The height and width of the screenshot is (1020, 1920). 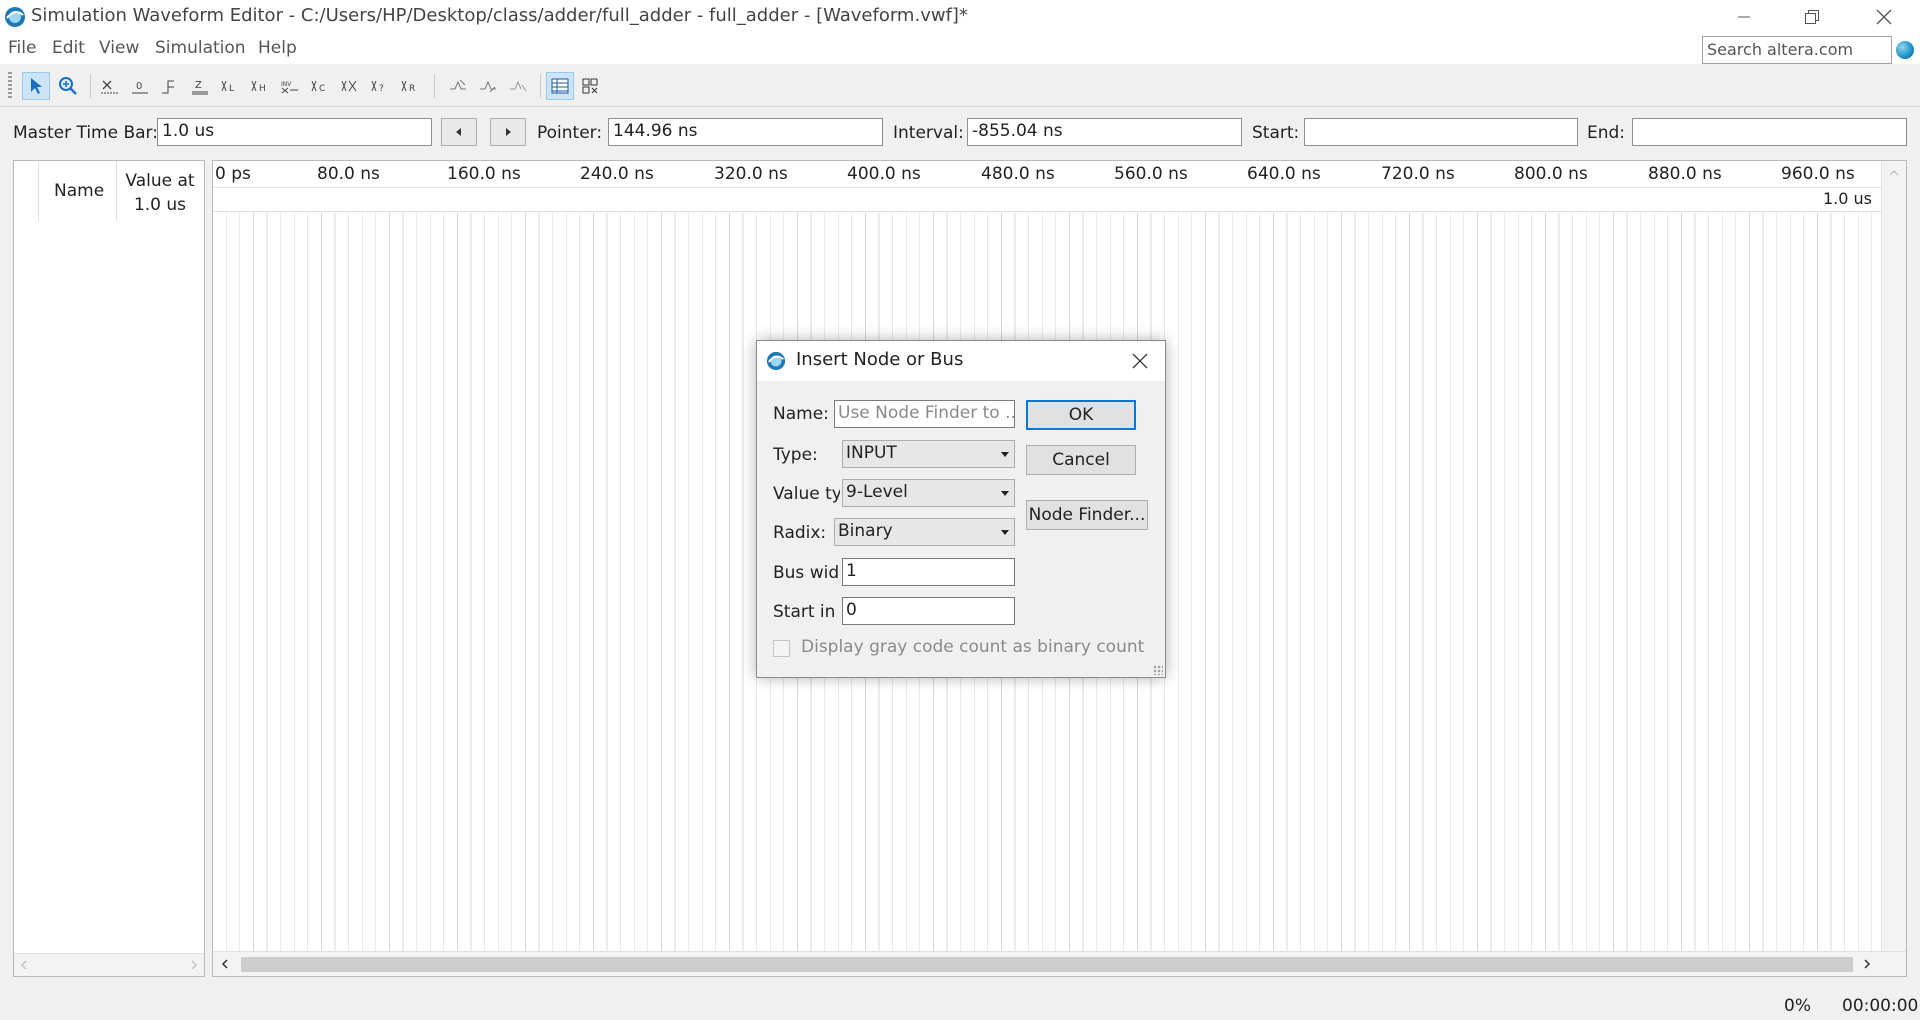 What do you see at coordinates (79, 191) in the screenshot?
I see `name-column-header: Name` at bounding box center [79, 191].